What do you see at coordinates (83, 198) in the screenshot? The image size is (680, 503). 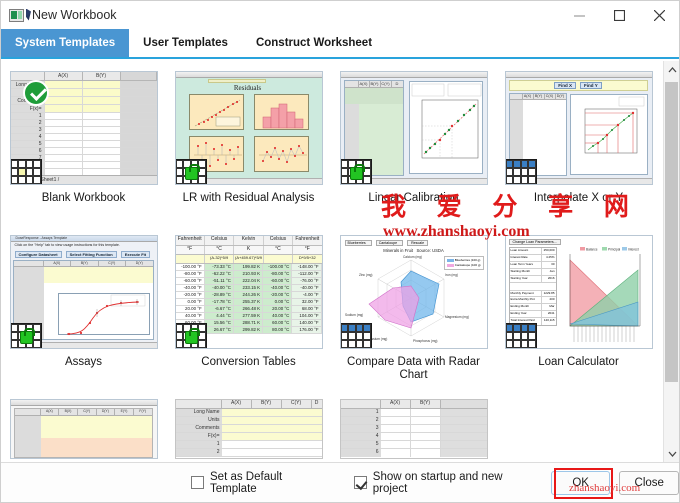 I see `template-label: Blank Workbook` at bounding box center [83, 198].